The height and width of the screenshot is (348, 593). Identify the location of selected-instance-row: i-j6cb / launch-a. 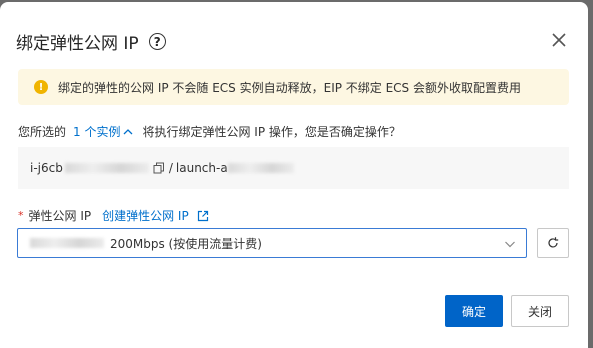
(293, 168).